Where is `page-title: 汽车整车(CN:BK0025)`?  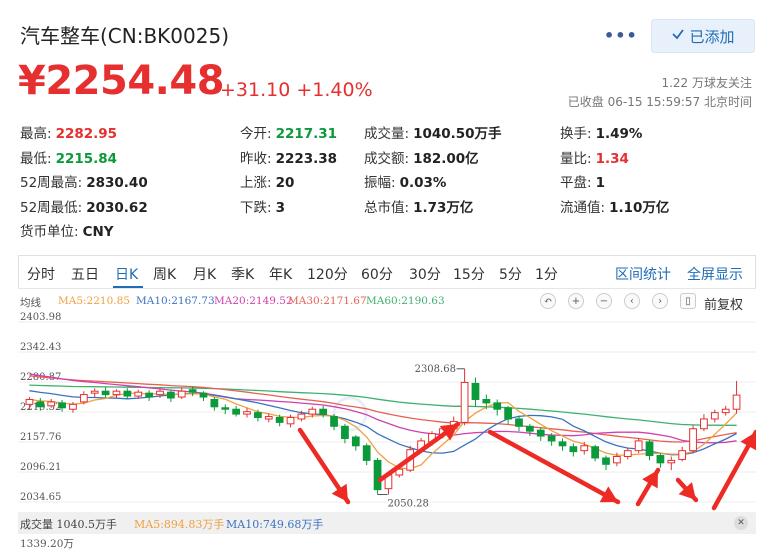 page-title: 汽车整车(CN:BK0025) is located at coordinates (125, 36).